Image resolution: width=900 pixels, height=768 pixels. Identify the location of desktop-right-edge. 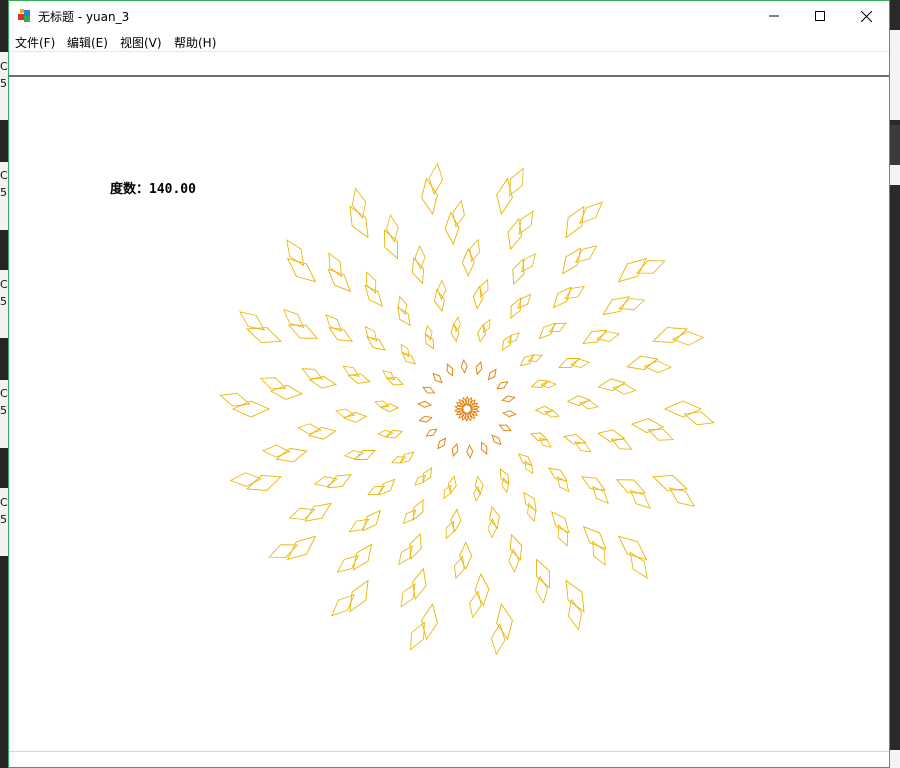
(895, 384).